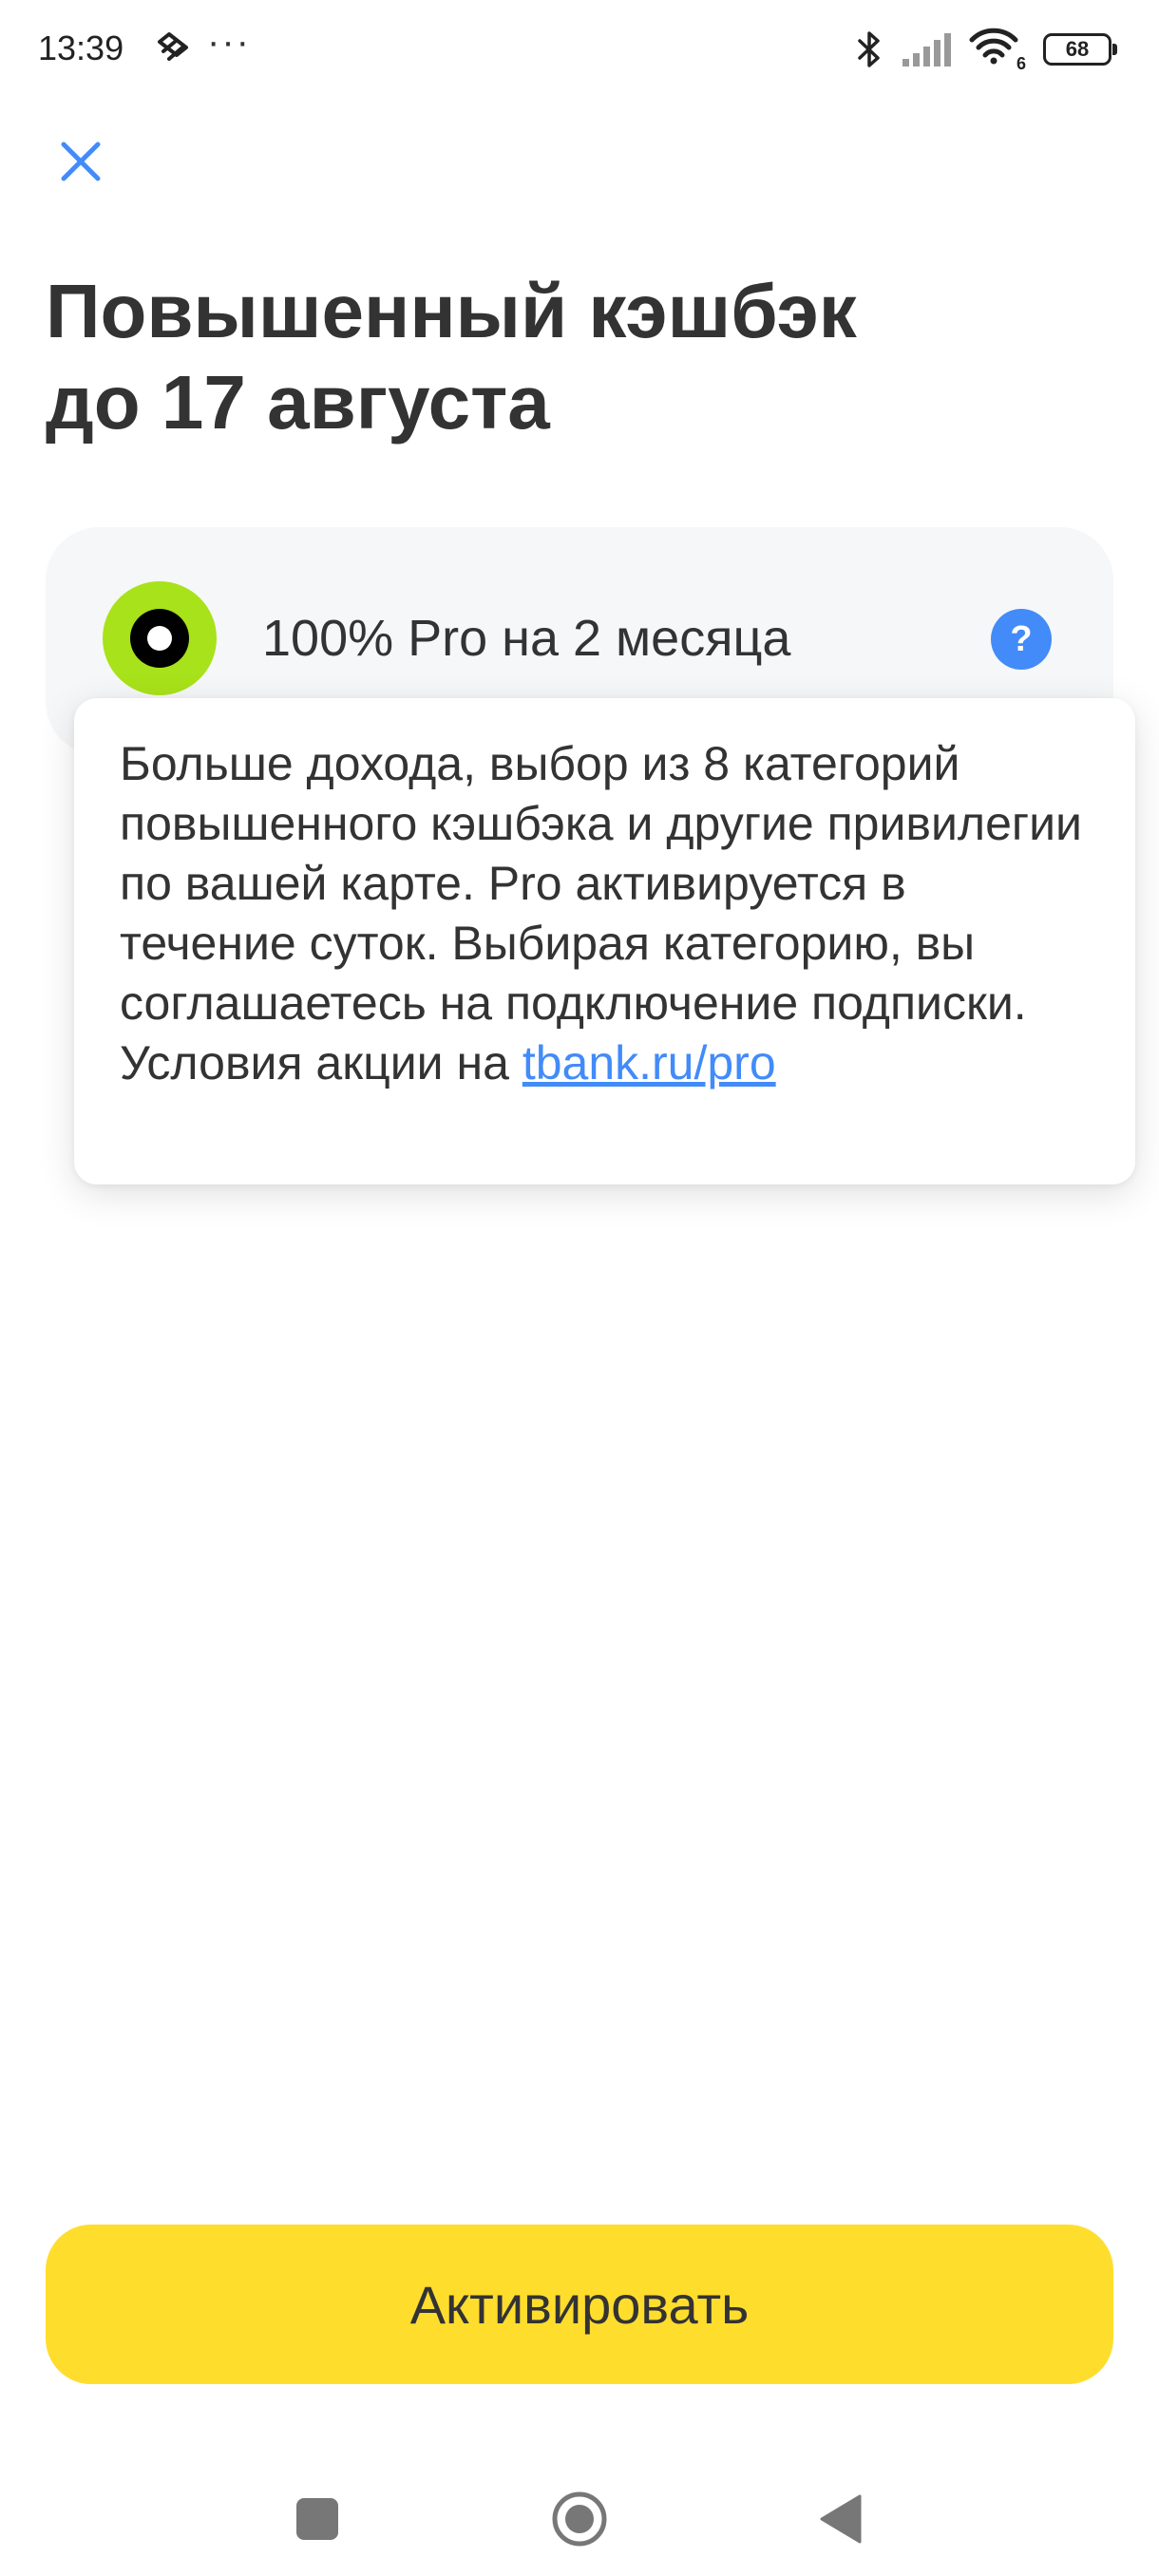  I want to click on radio-ring, so click(159, 638).